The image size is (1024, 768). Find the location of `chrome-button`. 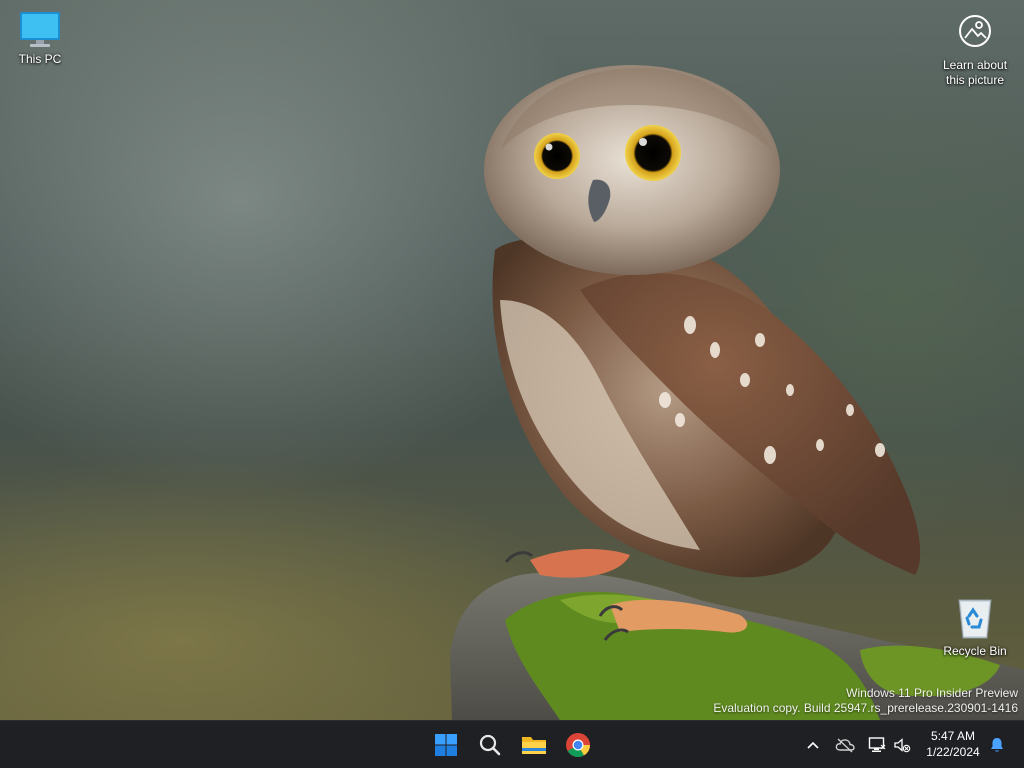

chrome-button is located at coordinates (578, 745).